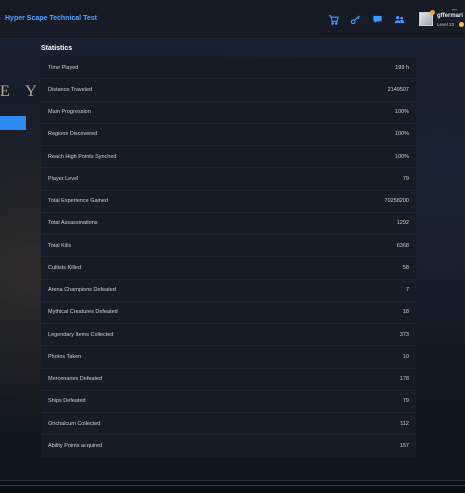 The image size is (465, 493). Describe the element at coordinates (446, 24) in the screenshot. I see `user-level: Level 23` at that location.